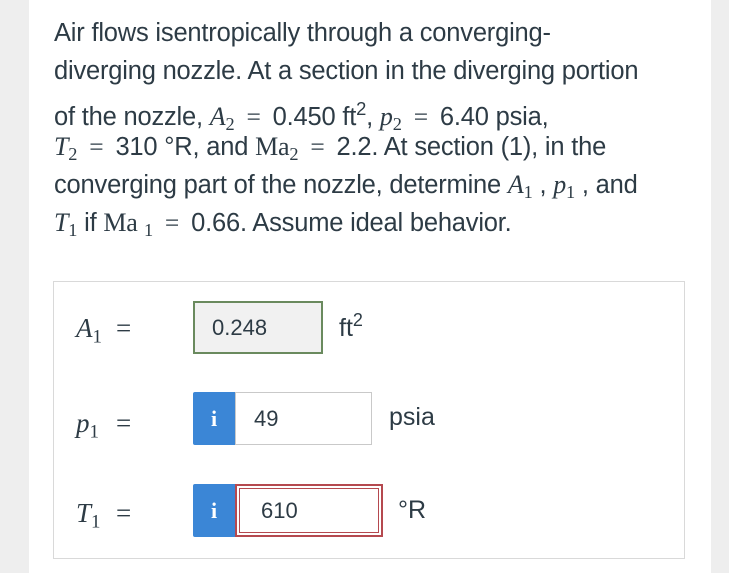 This screenshot has height=573, width=729. I want to click on answer-input-t1: 610, so click(309, 510).